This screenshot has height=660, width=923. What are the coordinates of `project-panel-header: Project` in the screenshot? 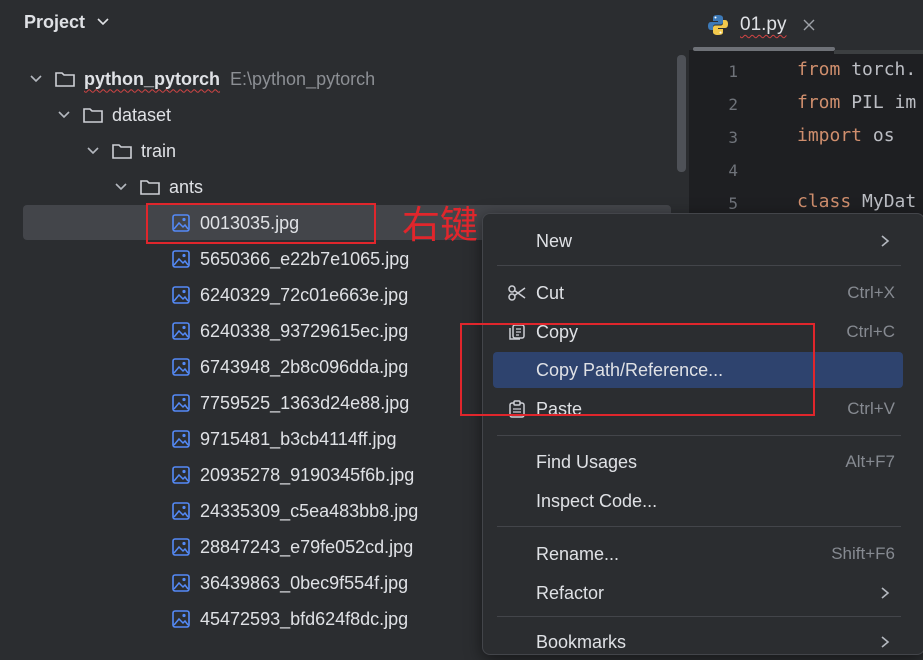 It's located at (344, 23).